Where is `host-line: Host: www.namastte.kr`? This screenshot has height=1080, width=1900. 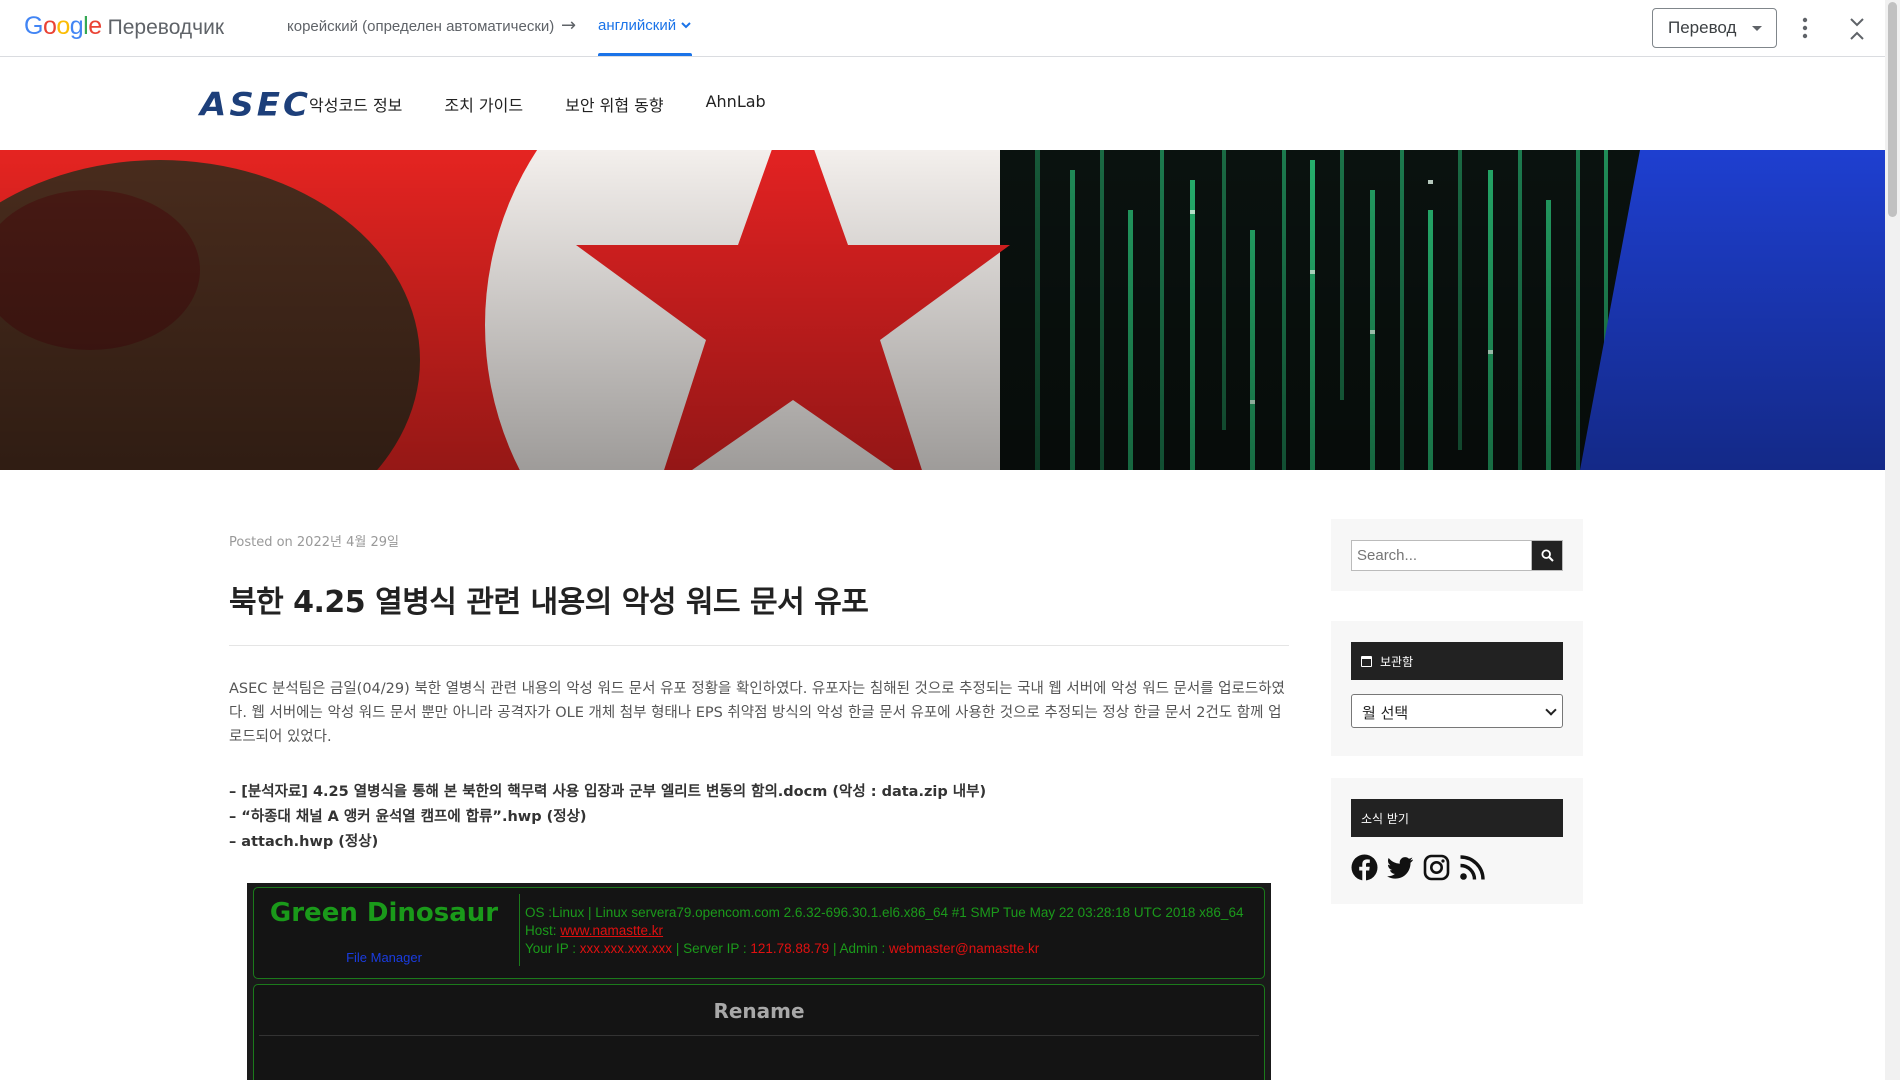
host-line: Host: www.namastte.kr is located at coordinates (884, 931).